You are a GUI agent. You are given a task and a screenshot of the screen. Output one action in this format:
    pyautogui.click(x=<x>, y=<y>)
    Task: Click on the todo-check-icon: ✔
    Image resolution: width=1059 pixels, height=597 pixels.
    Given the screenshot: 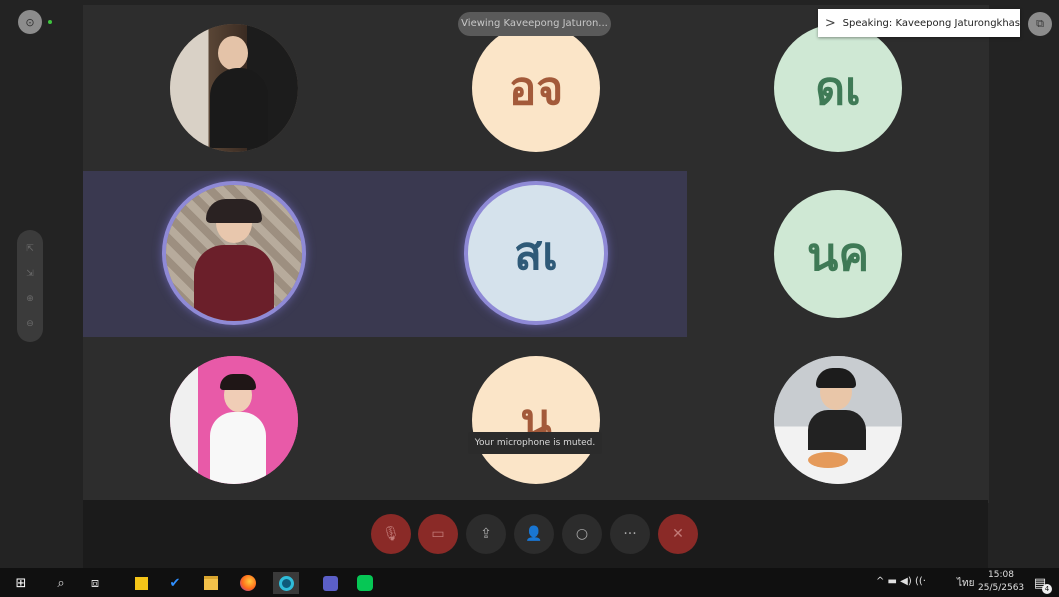 What is the action you would take?
    pyautogui.click(x=175, y=583)
    